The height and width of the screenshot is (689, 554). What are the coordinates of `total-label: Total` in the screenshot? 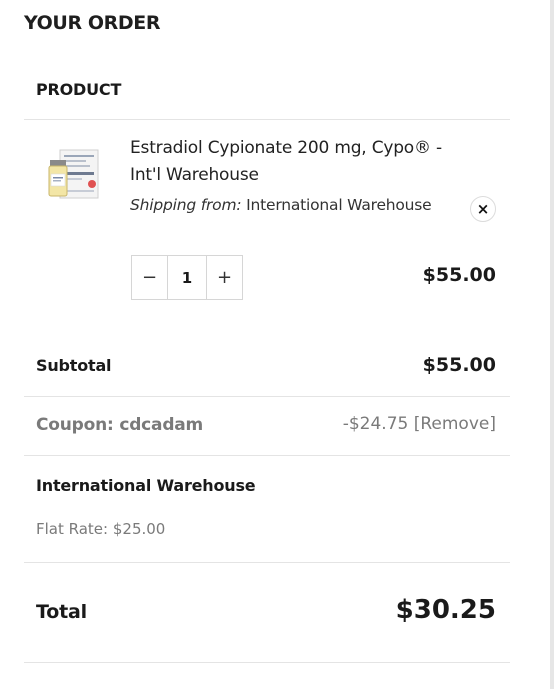 It's located at (61, 612).